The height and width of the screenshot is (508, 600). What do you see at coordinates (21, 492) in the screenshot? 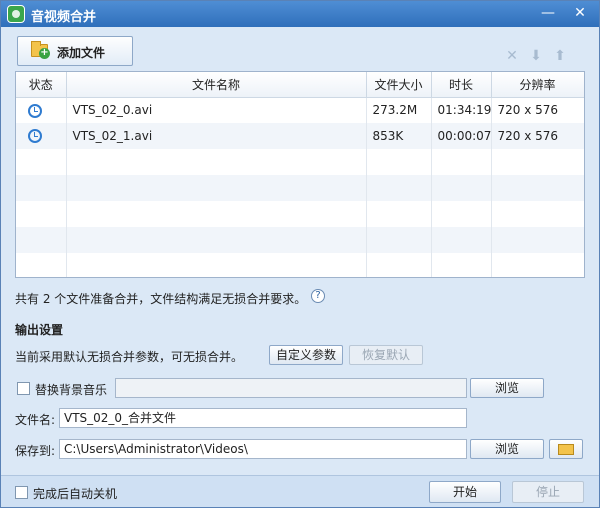
I see `auto-shutdown-checkbox` at bounding box center [21, 492].